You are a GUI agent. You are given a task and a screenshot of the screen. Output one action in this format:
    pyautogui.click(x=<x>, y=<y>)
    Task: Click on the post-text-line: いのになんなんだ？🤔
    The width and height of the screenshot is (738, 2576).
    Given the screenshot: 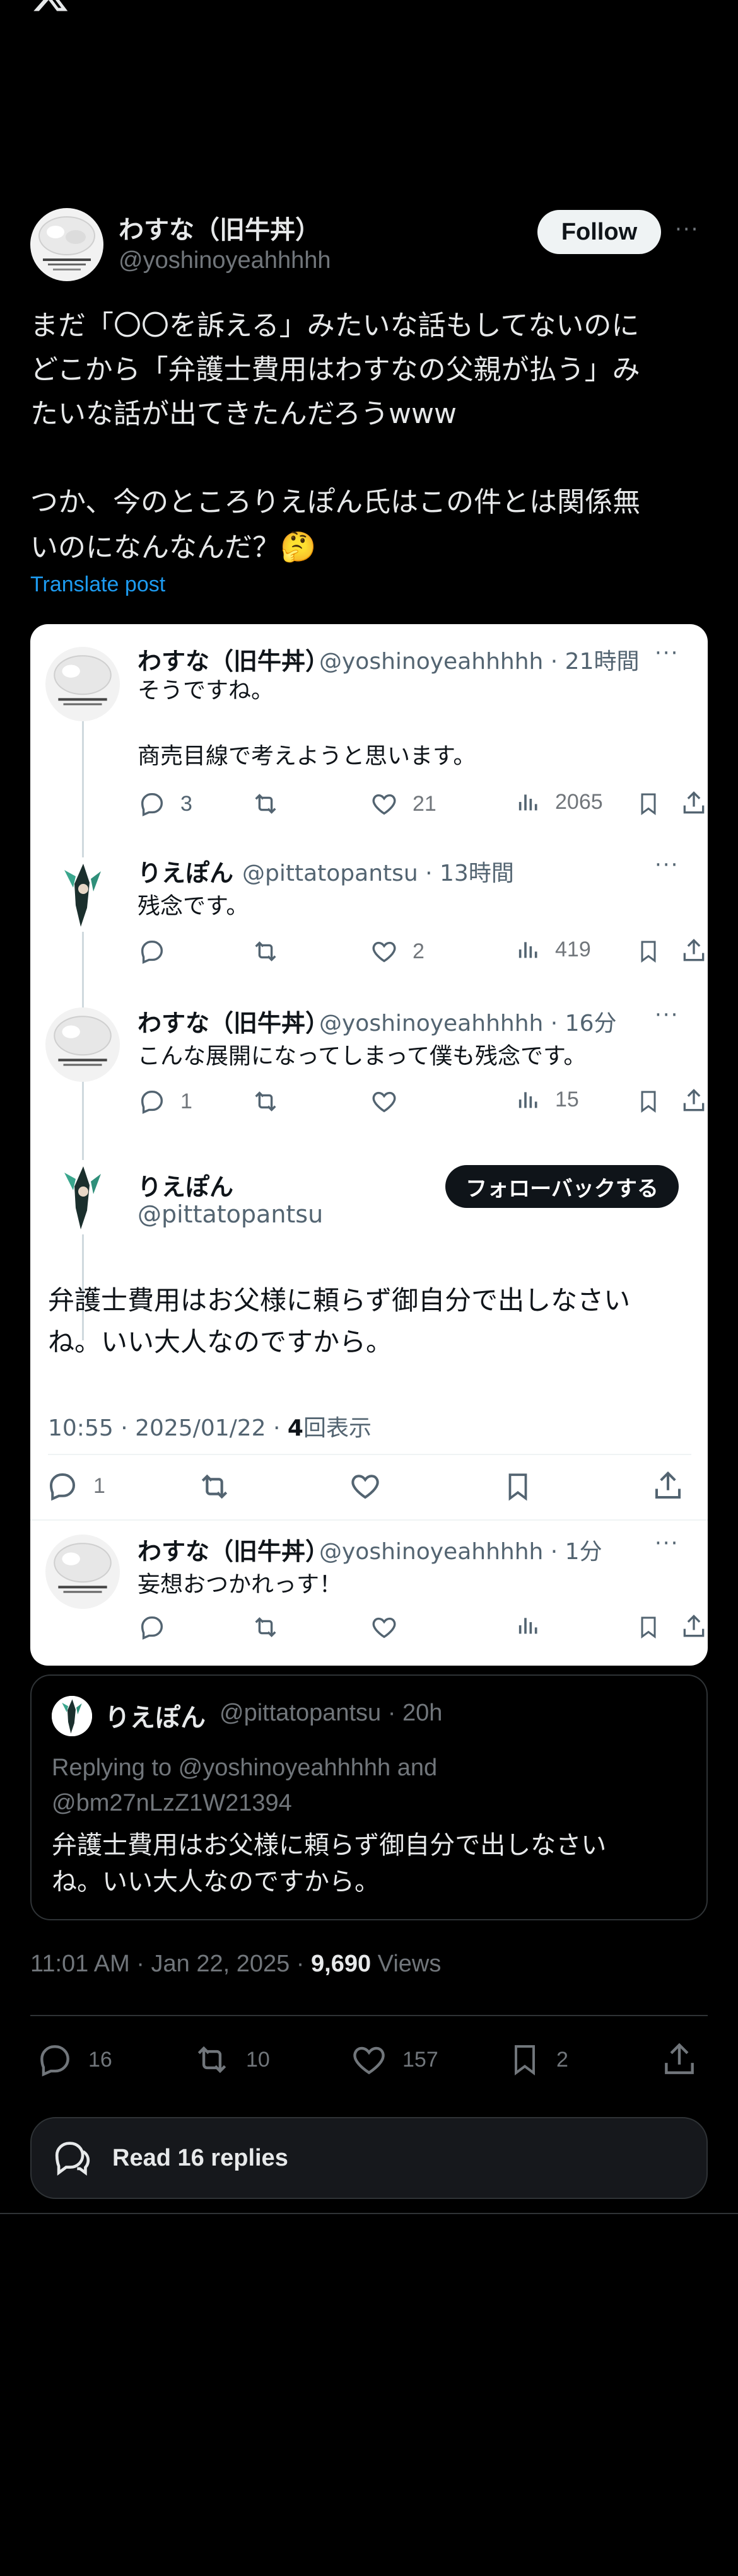 What is the action you would take?
    pyautogui.click(x=371, y=547)
    